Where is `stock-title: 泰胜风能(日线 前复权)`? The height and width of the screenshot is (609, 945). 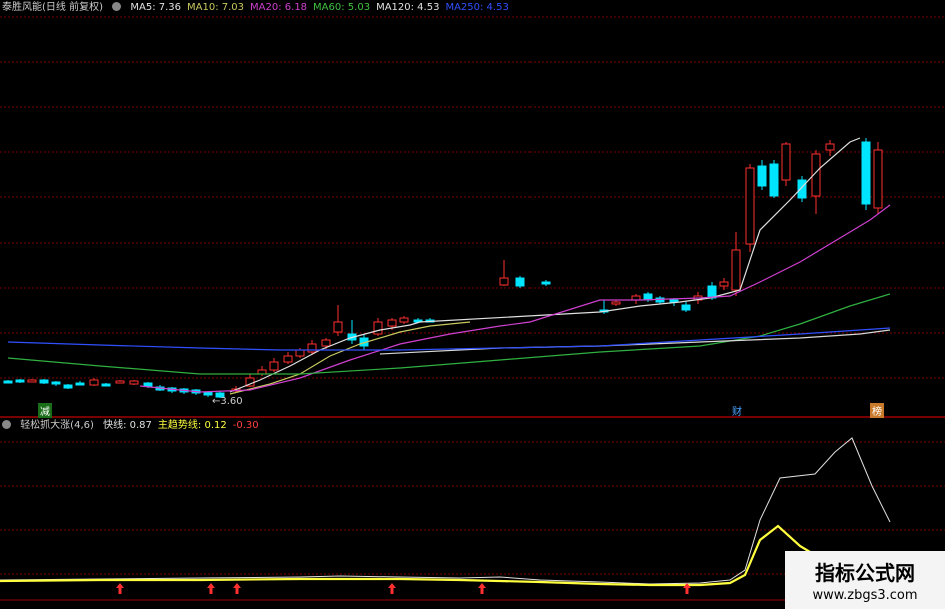 stock-title: 泰胜风能(日线 前复权) is located at coordinates (52, 7).